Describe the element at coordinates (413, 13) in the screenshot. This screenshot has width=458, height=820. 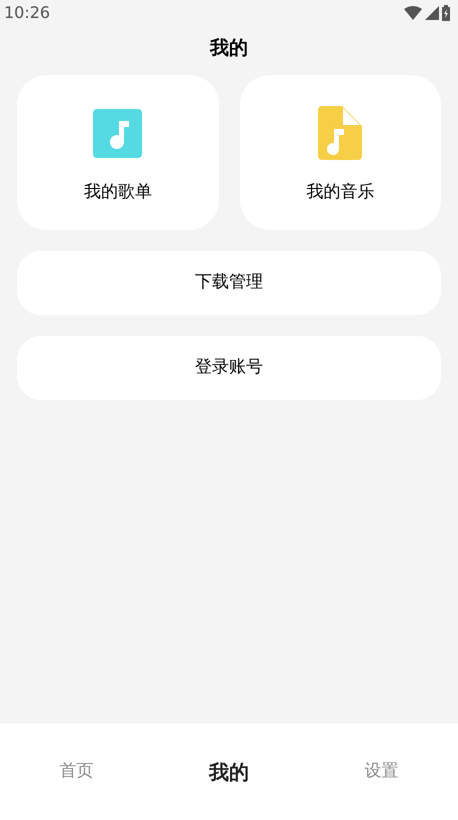
I see `wifi-icon` at that location.